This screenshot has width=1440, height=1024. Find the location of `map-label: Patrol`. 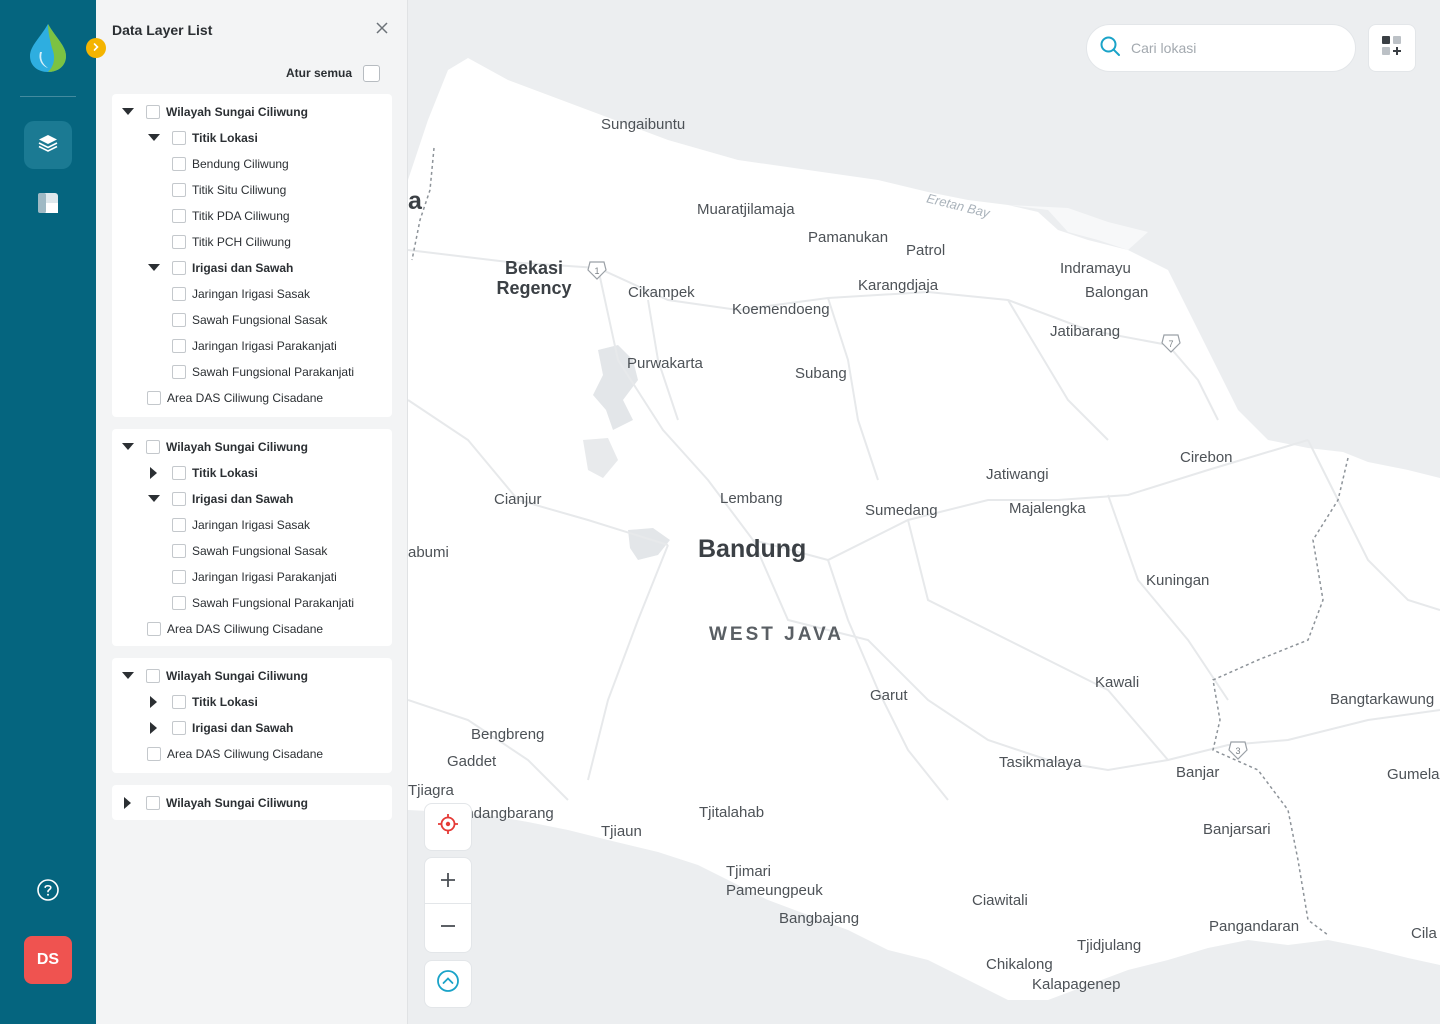

map-label: Patrol is located at coordinates (926, 250).